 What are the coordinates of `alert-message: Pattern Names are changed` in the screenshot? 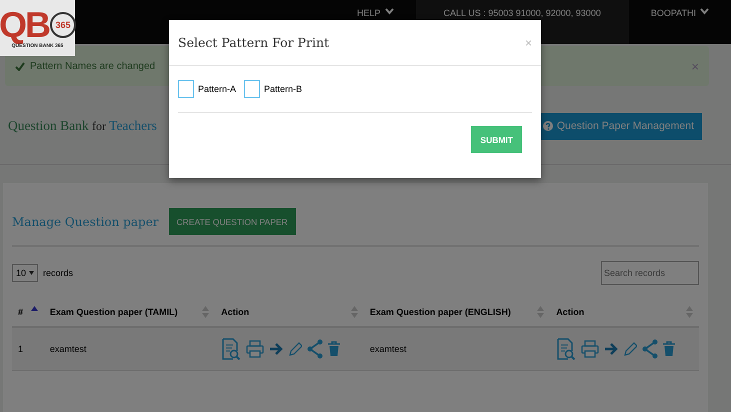 It's located at (93, 66).